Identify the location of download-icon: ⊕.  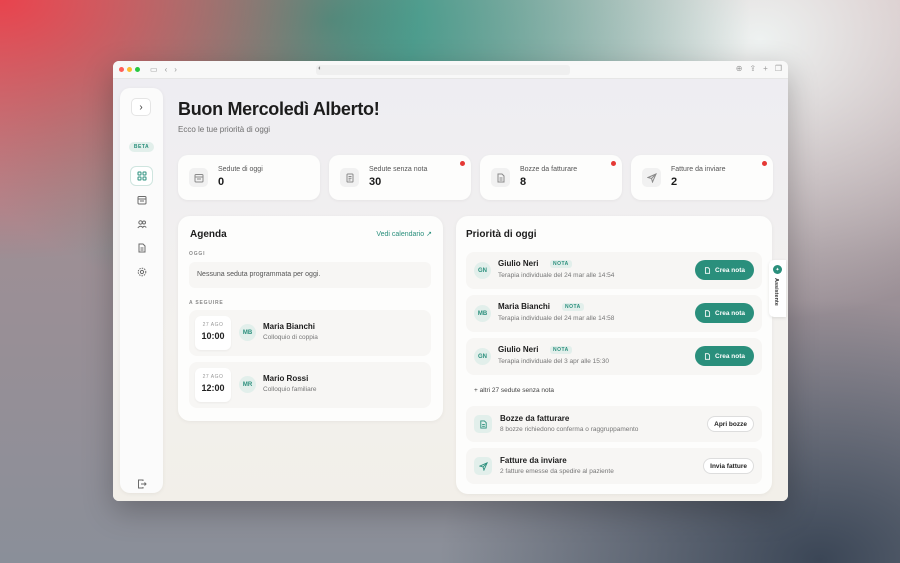
(739, 68).